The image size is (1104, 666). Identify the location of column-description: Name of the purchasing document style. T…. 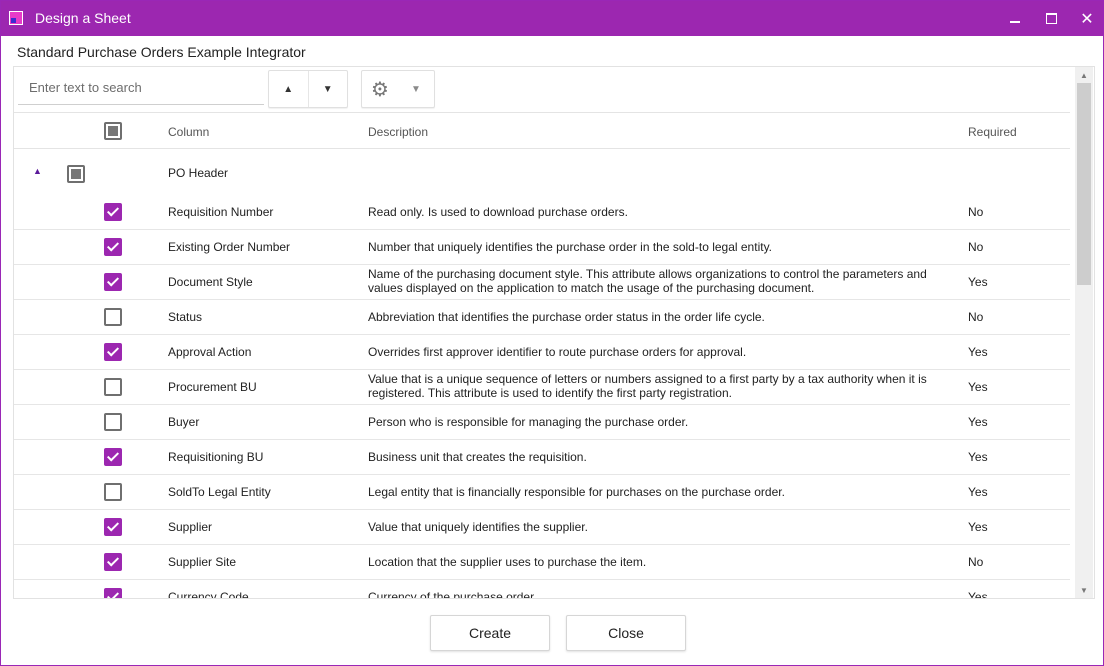
(658, 281).